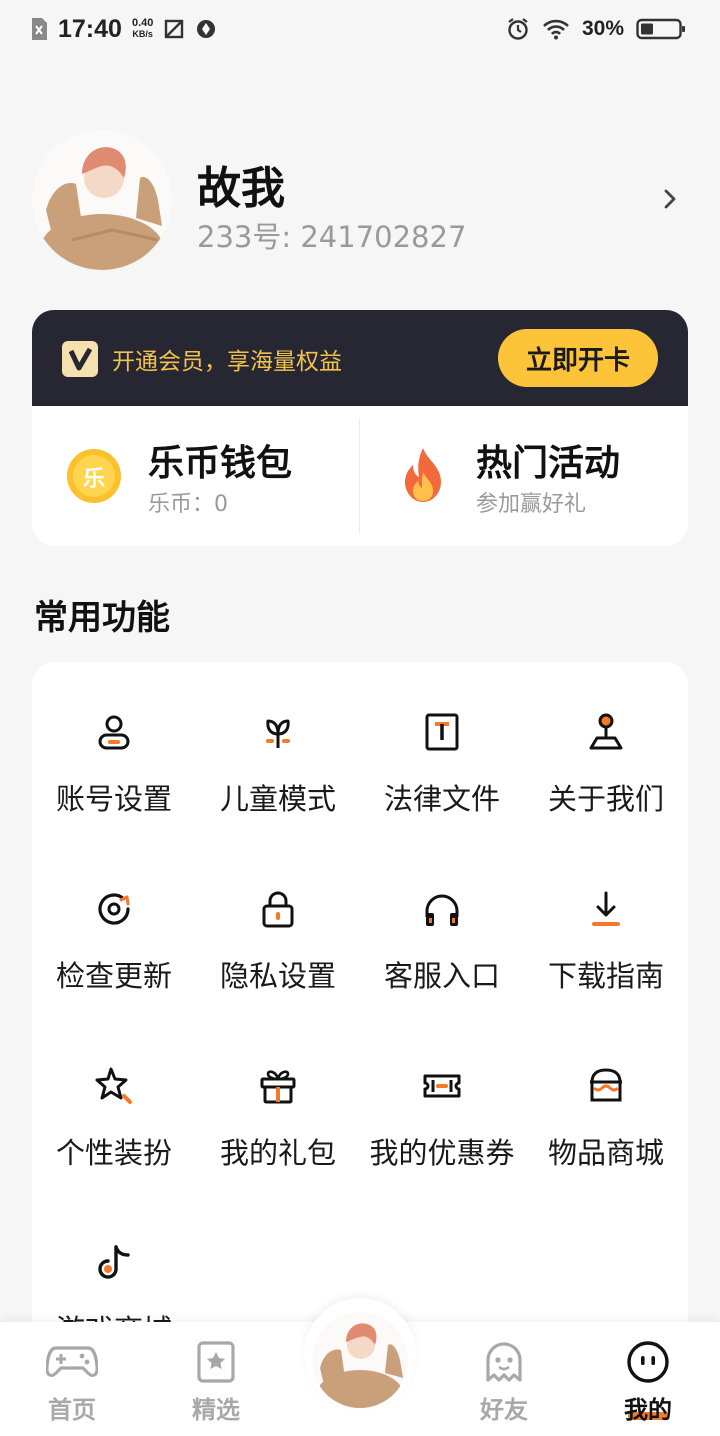  Describe the element at coordinates (206, 29) in the screenshot. I see `aperture-icon` at that location.